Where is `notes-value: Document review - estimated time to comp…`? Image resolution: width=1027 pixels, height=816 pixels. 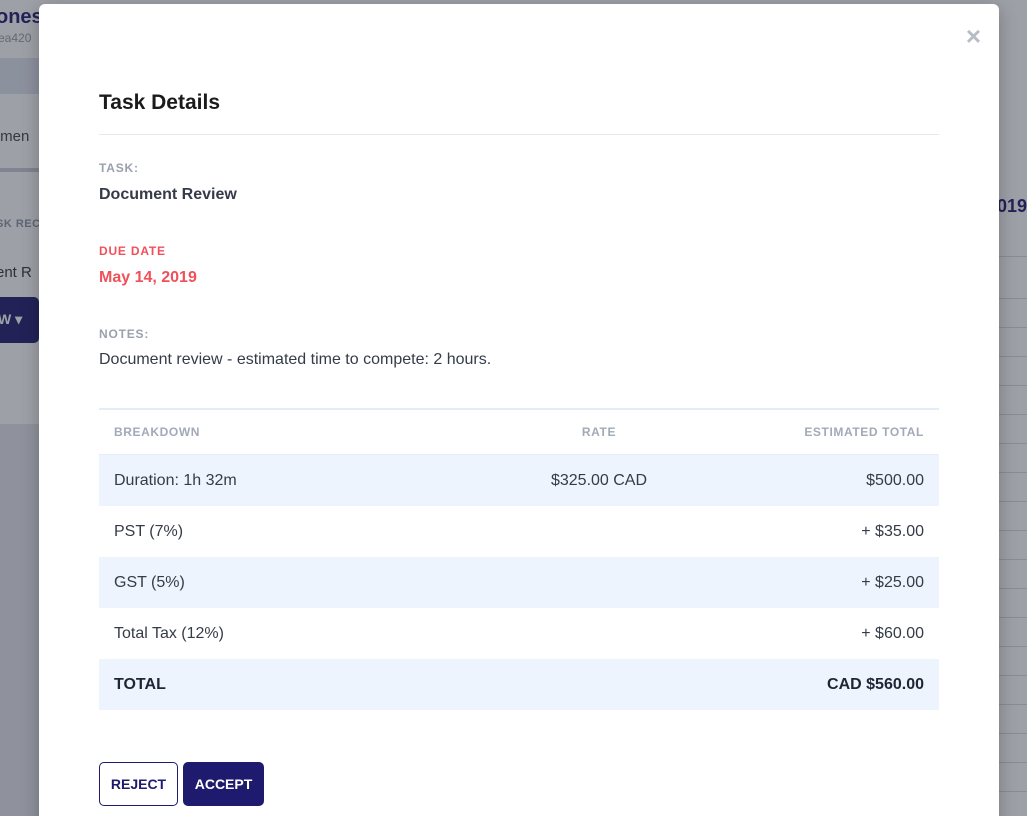
notes-value: Document review - estimated time to comp… is located at coordinates (295, 359).